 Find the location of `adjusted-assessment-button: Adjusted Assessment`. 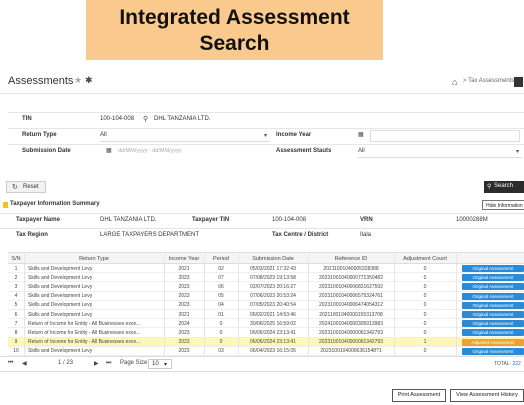

adjusted-assessment-button: Adjusted Assessment is located at coordinates (493, 342).